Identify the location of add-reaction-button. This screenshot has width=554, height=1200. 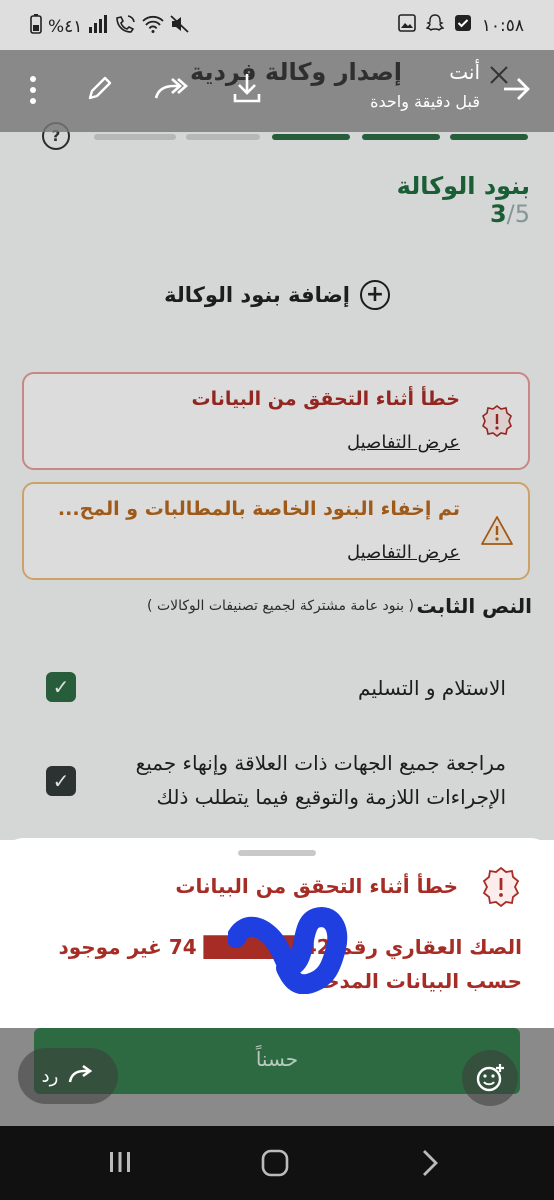
(490, 1078).